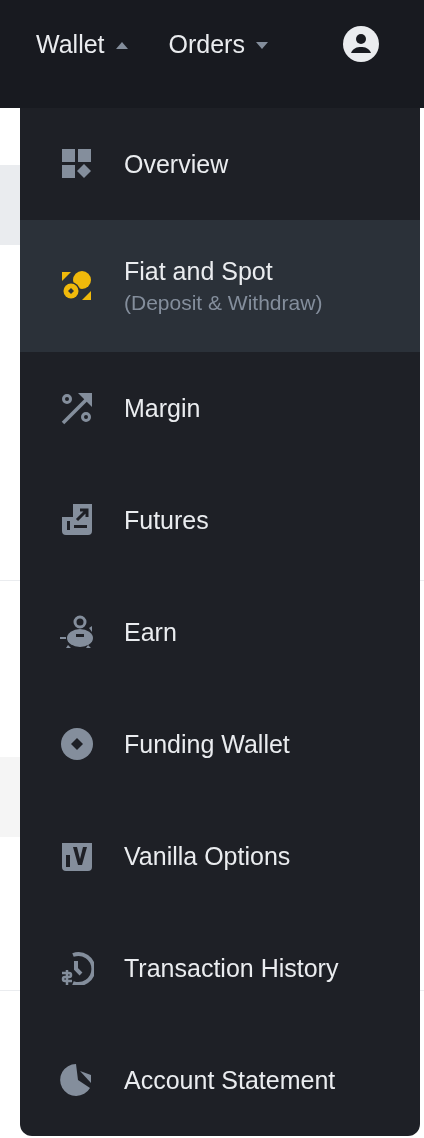 Image resolution: width=424 pixels, height=1138 pixels. What do you see at coordinates (77, 164) in the screenshot?
I see `grid-icon` at bounding box center [77, 164].